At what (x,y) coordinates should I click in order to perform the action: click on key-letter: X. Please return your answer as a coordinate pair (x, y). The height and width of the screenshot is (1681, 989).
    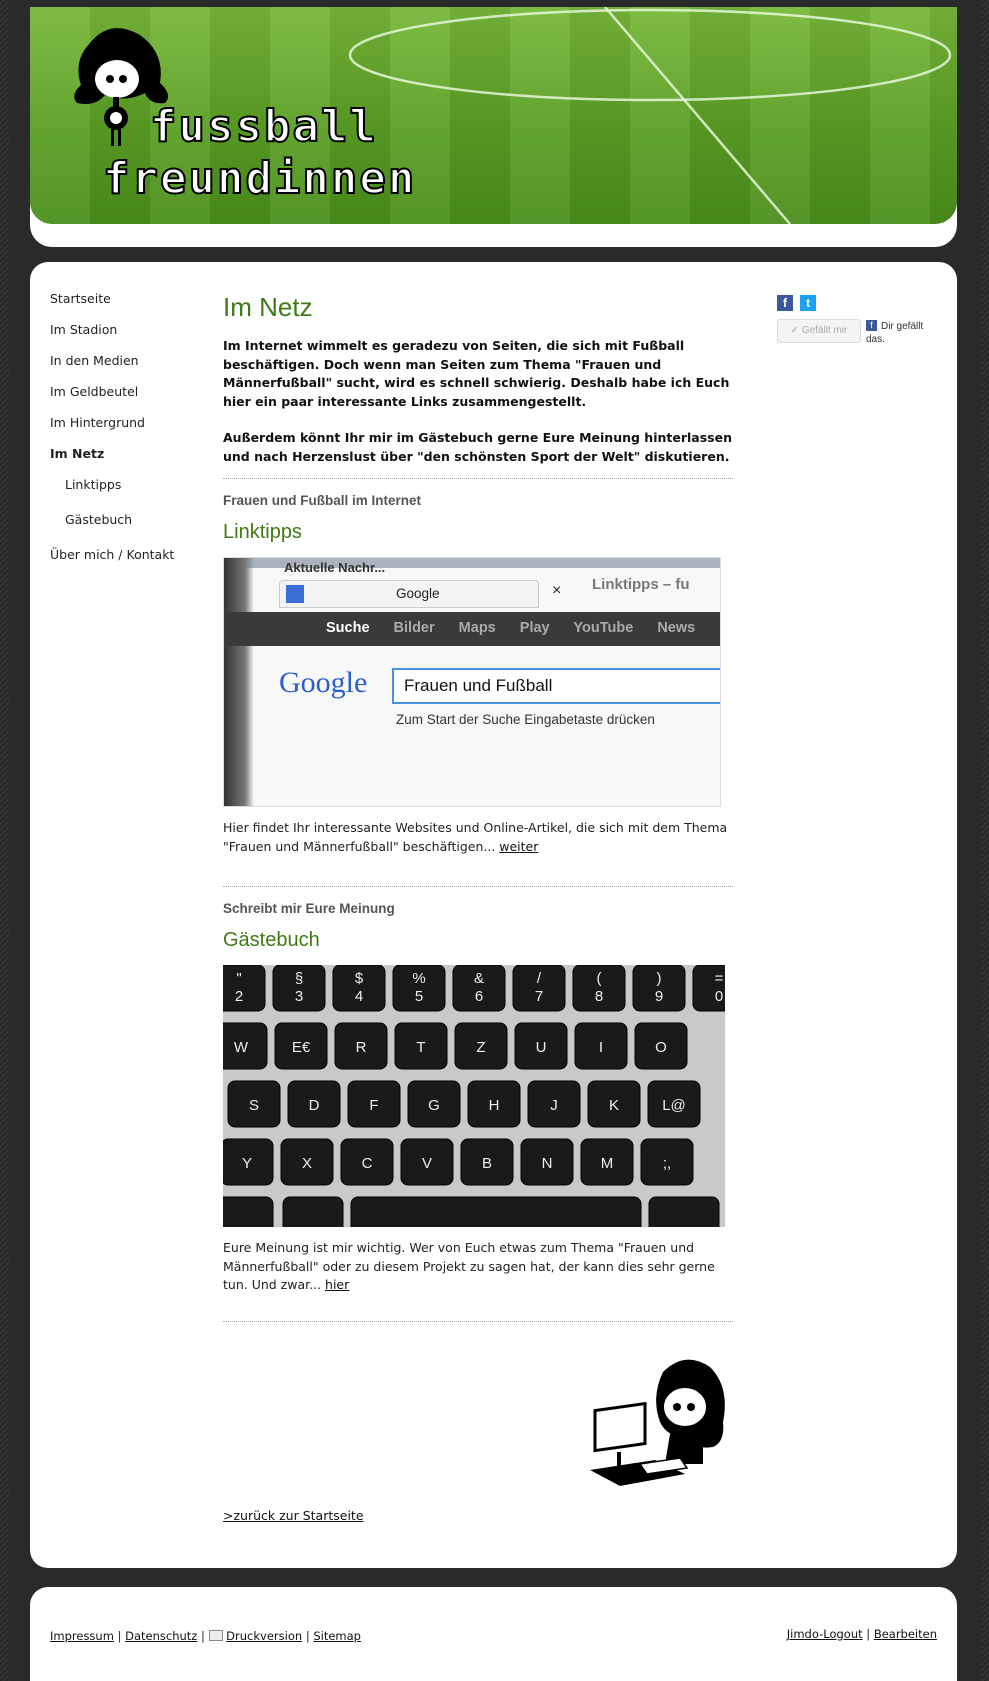
    Looking at the image, I should click on (307, 1162).